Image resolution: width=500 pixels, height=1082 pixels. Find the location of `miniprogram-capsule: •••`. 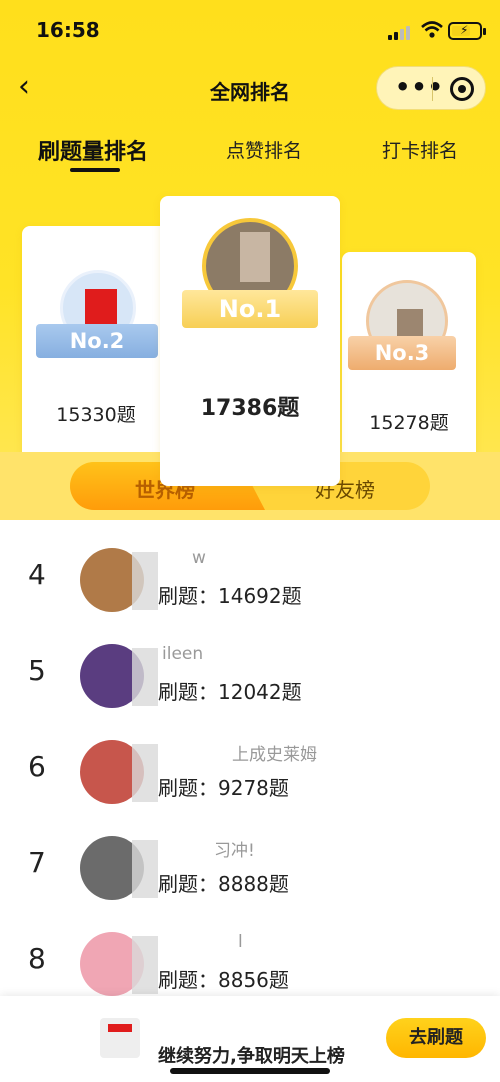

miniprogram-capsule: ••• is located at coordinates (431, 88).